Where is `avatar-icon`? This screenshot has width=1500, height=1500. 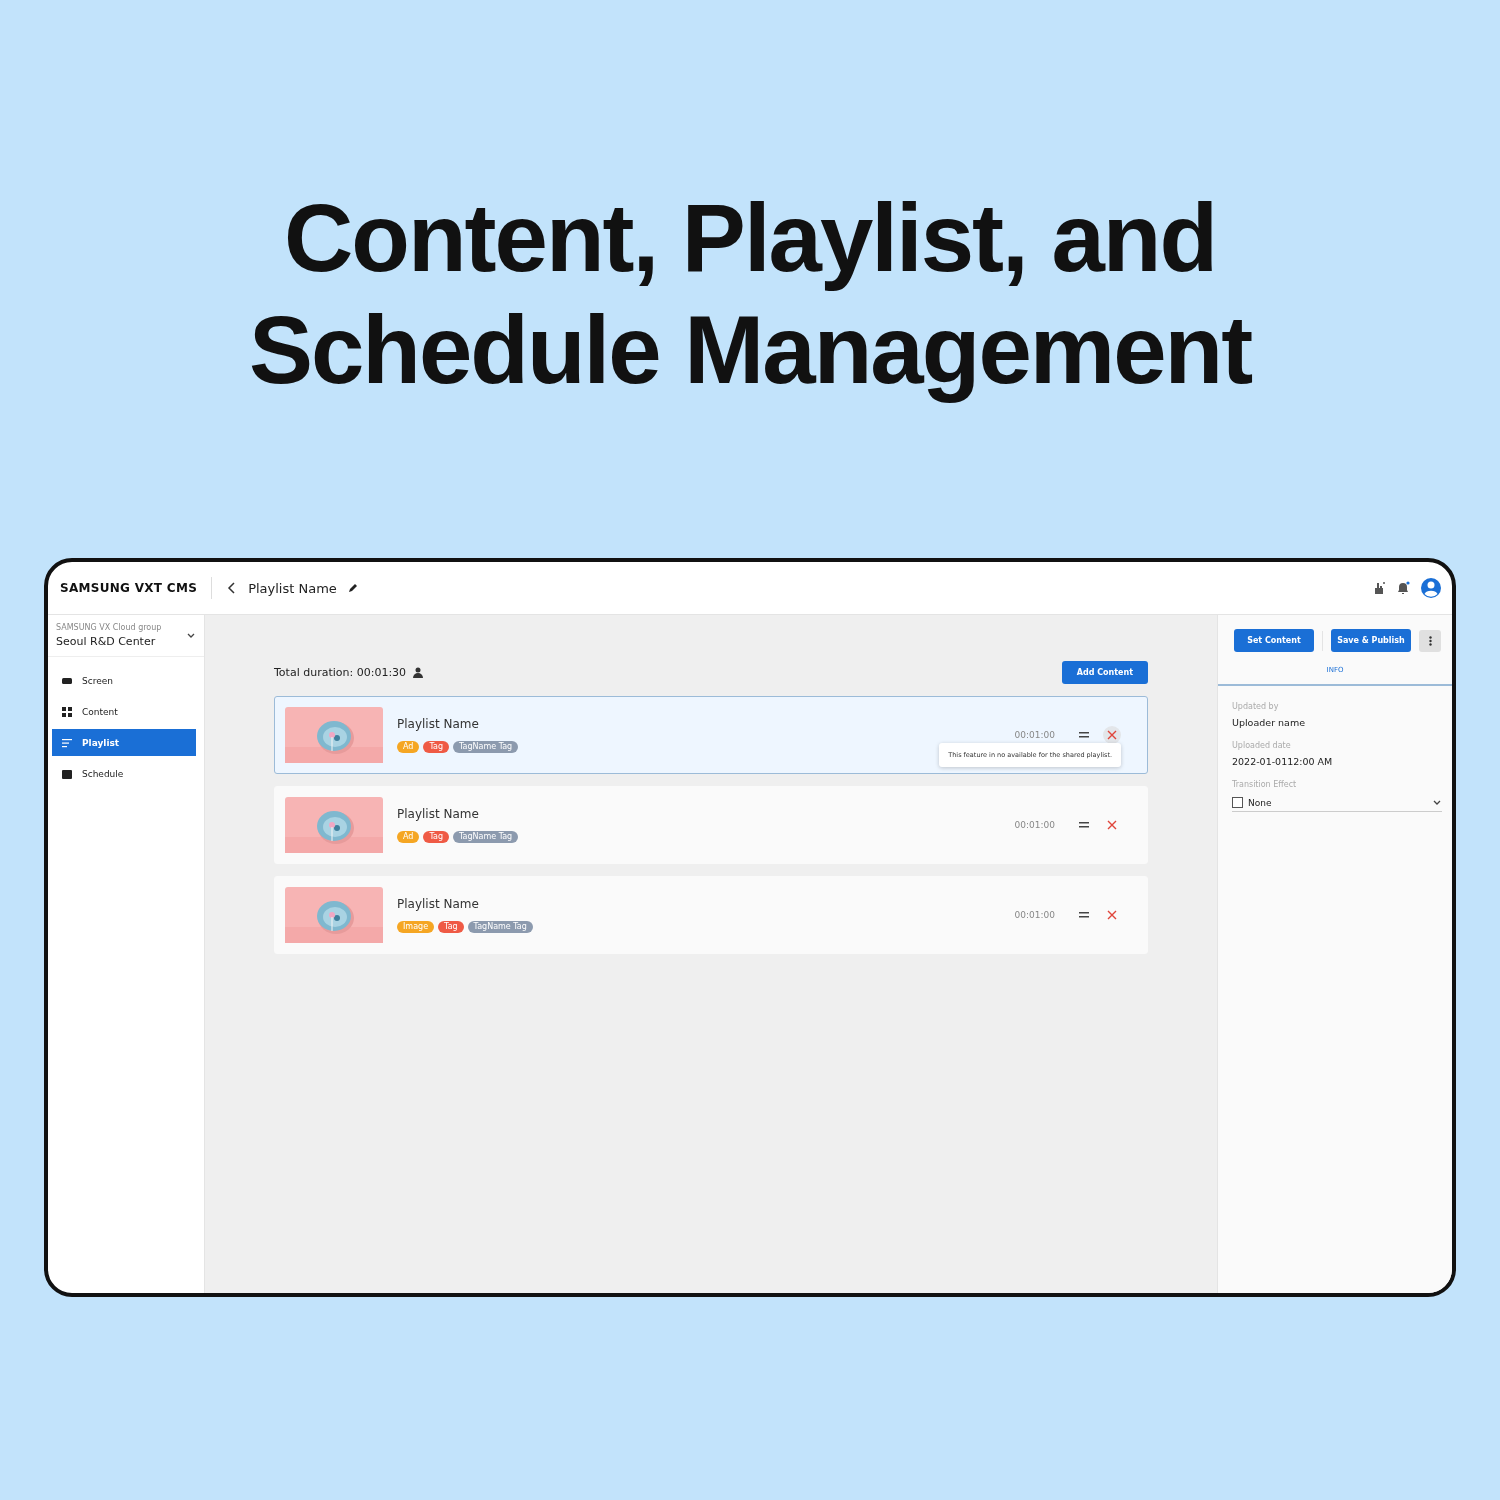 avatar-icon is located at coordinates (1431, 588).